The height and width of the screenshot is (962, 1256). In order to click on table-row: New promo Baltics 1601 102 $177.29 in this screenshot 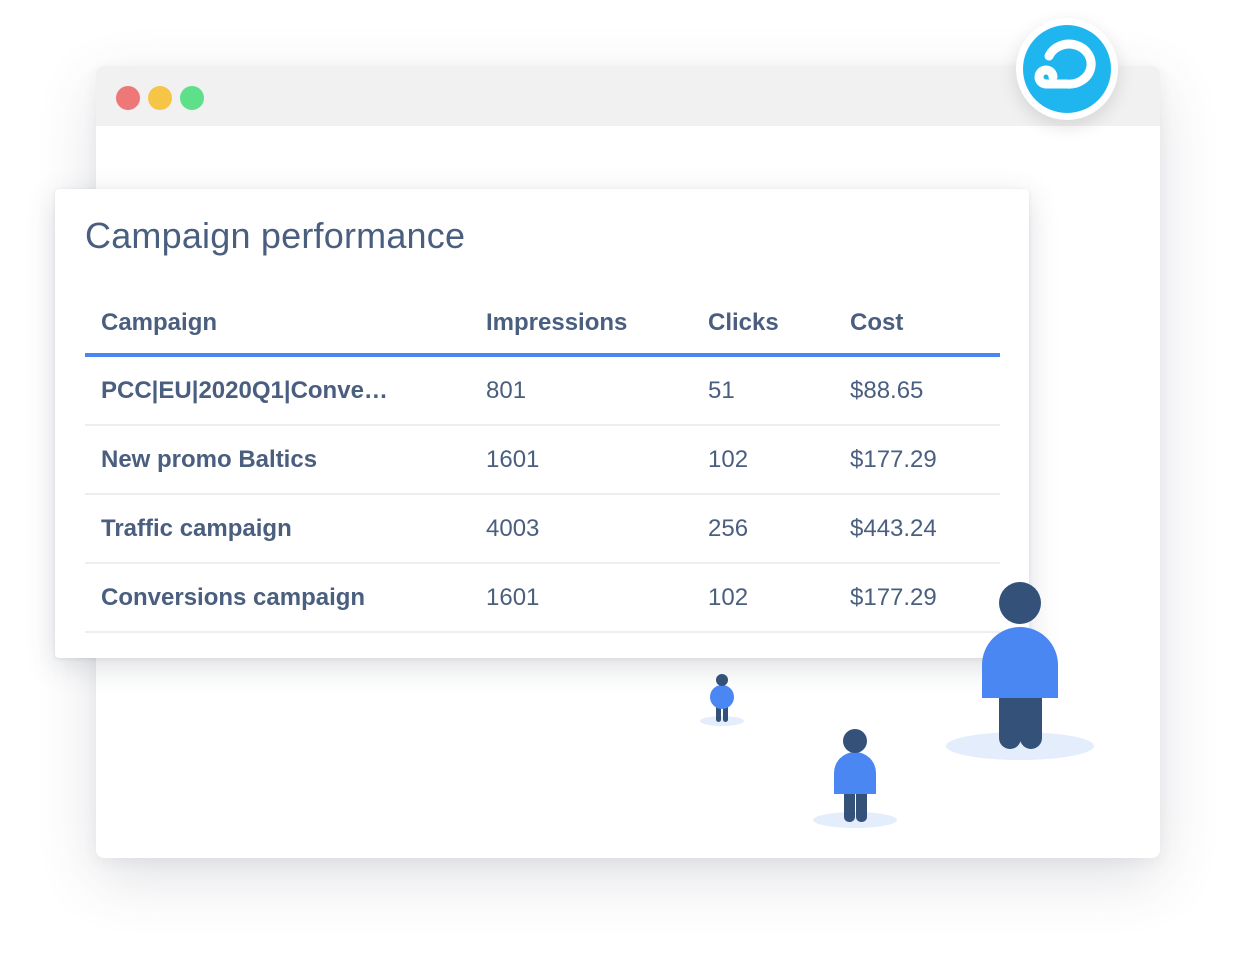, I will do `click(542, 460)`.